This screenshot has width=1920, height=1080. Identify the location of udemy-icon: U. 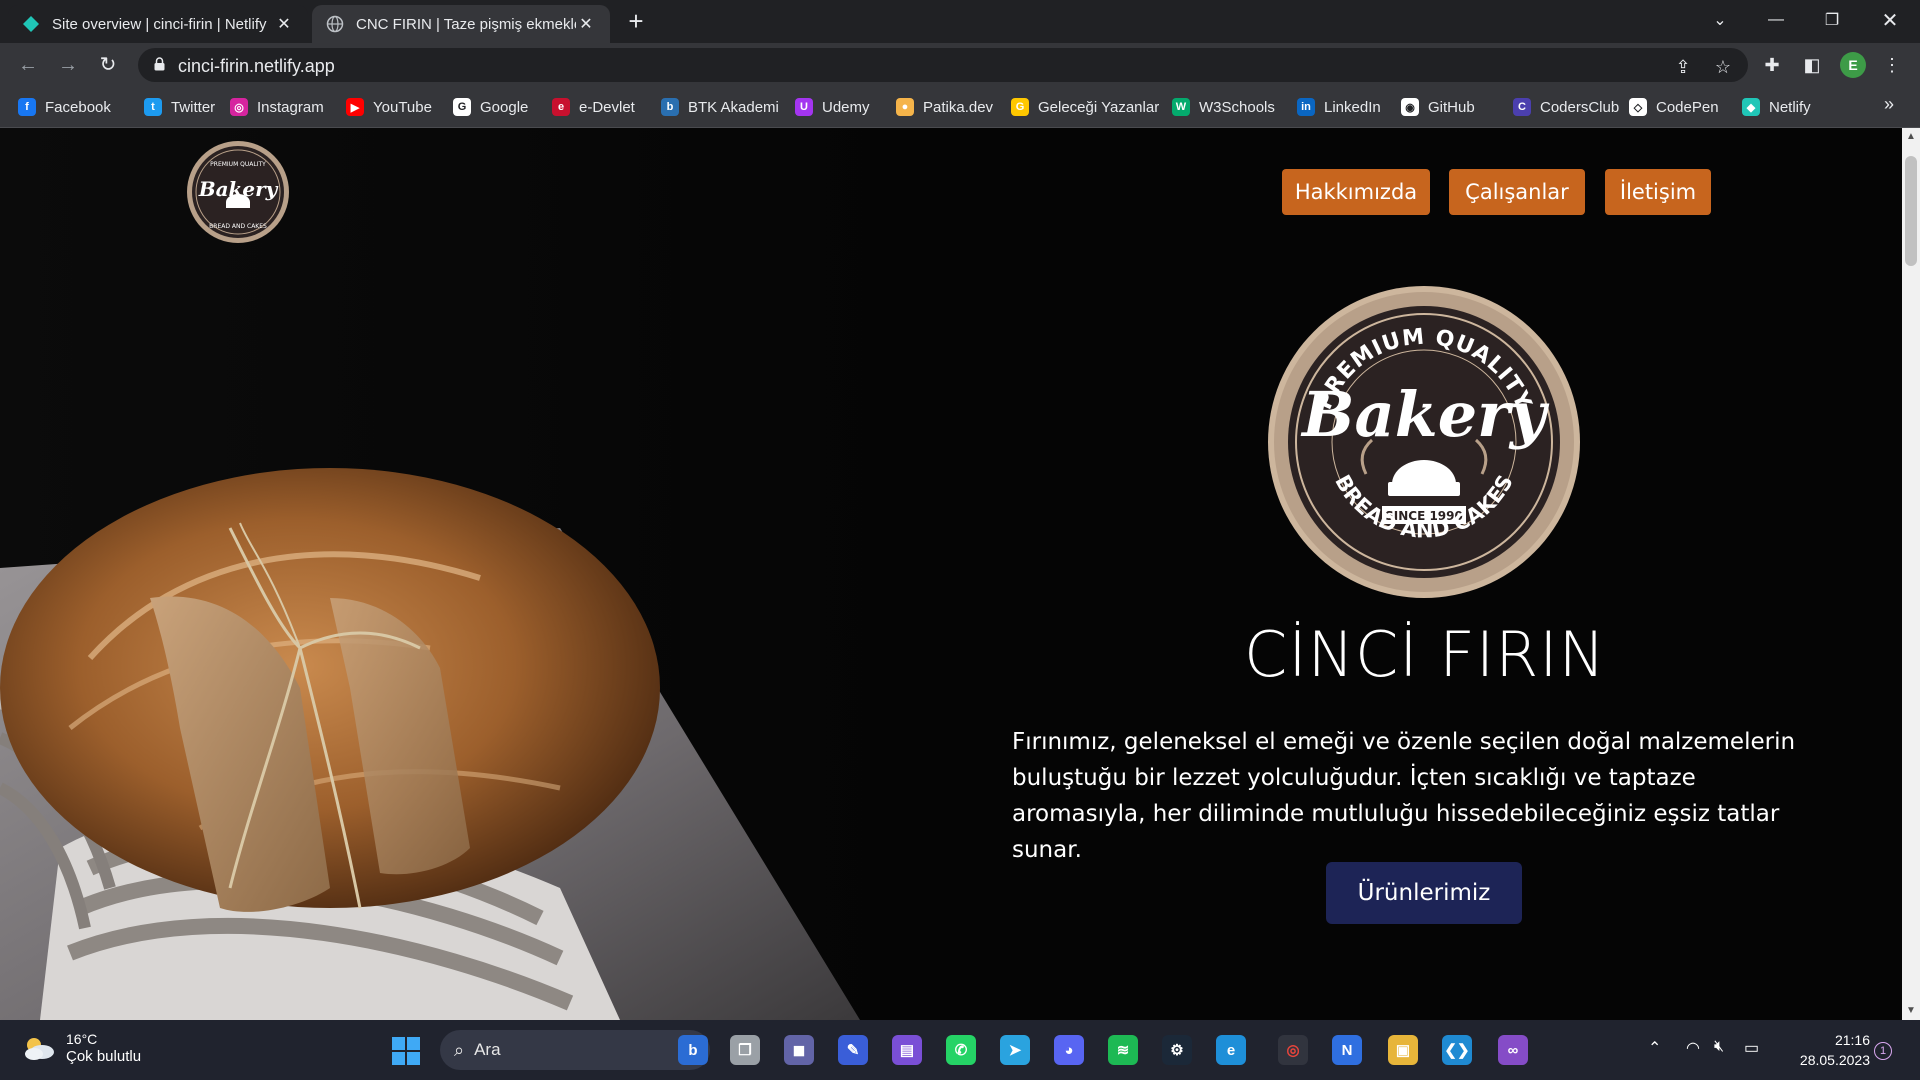
(804, 107).